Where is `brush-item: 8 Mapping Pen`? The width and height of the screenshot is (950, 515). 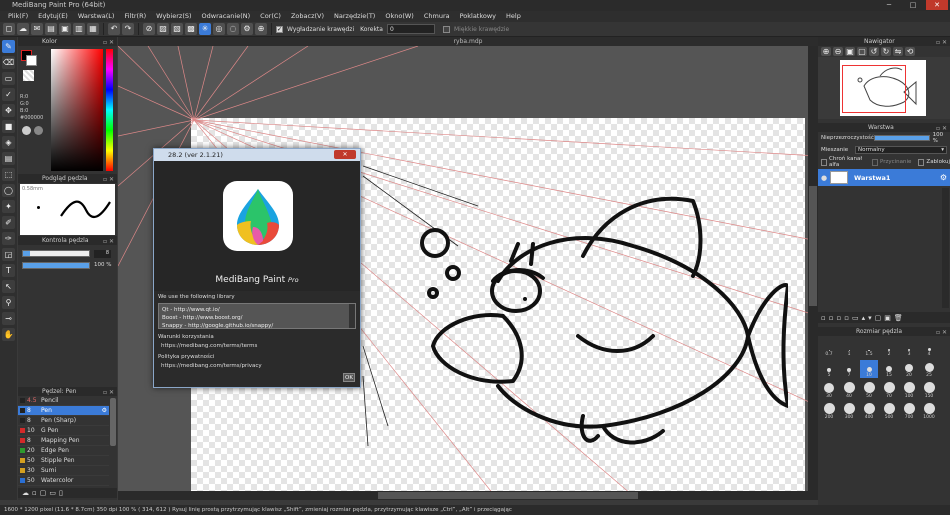 brush-item: 8 Mapping Pen is located at coordinates (63, 441).